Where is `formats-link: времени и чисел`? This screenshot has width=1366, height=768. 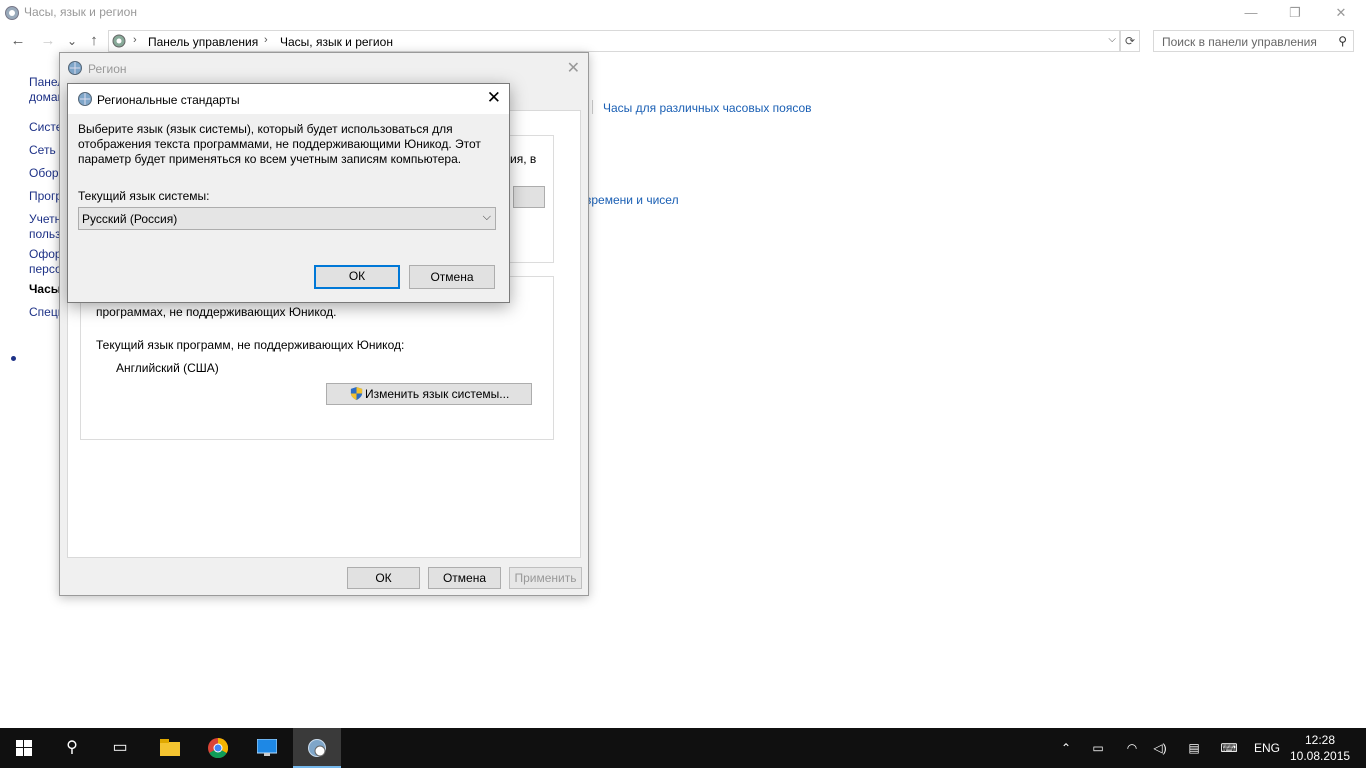
formats-link: времени и чисел is located at coordinates (632, 200).